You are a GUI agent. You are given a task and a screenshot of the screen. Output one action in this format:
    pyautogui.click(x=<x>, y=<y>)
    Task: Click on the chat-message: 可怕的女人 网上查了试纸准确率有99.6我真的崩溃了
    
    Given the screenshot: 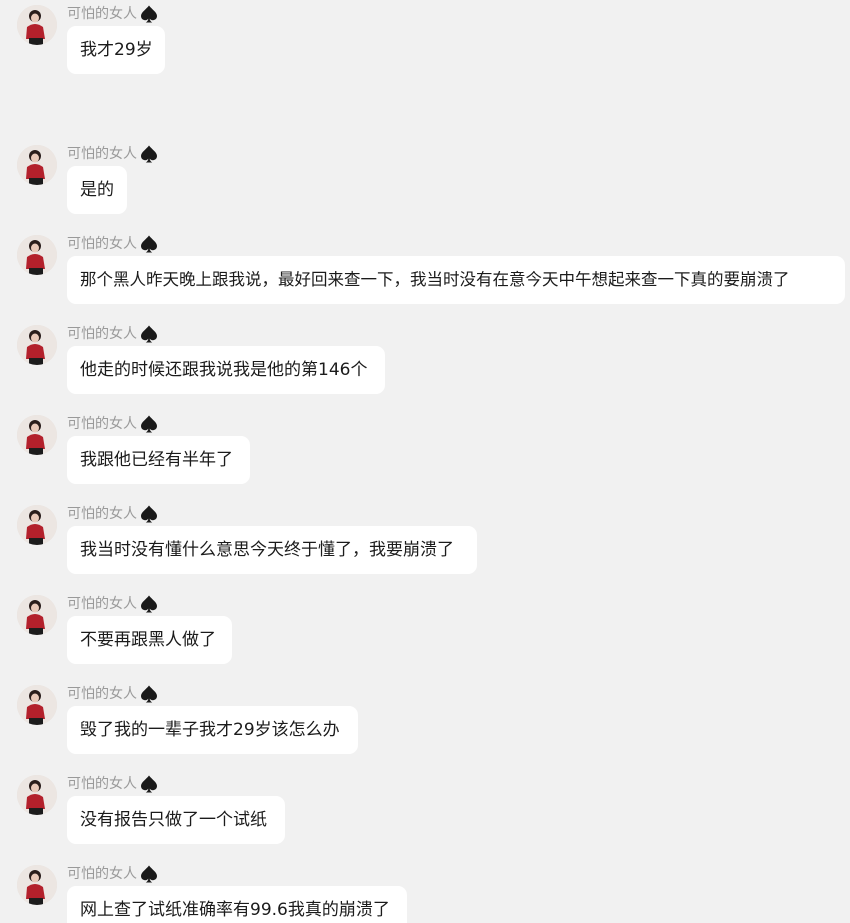 What is the action you would take?
    pyautogui.click(x=425, y=891)
    